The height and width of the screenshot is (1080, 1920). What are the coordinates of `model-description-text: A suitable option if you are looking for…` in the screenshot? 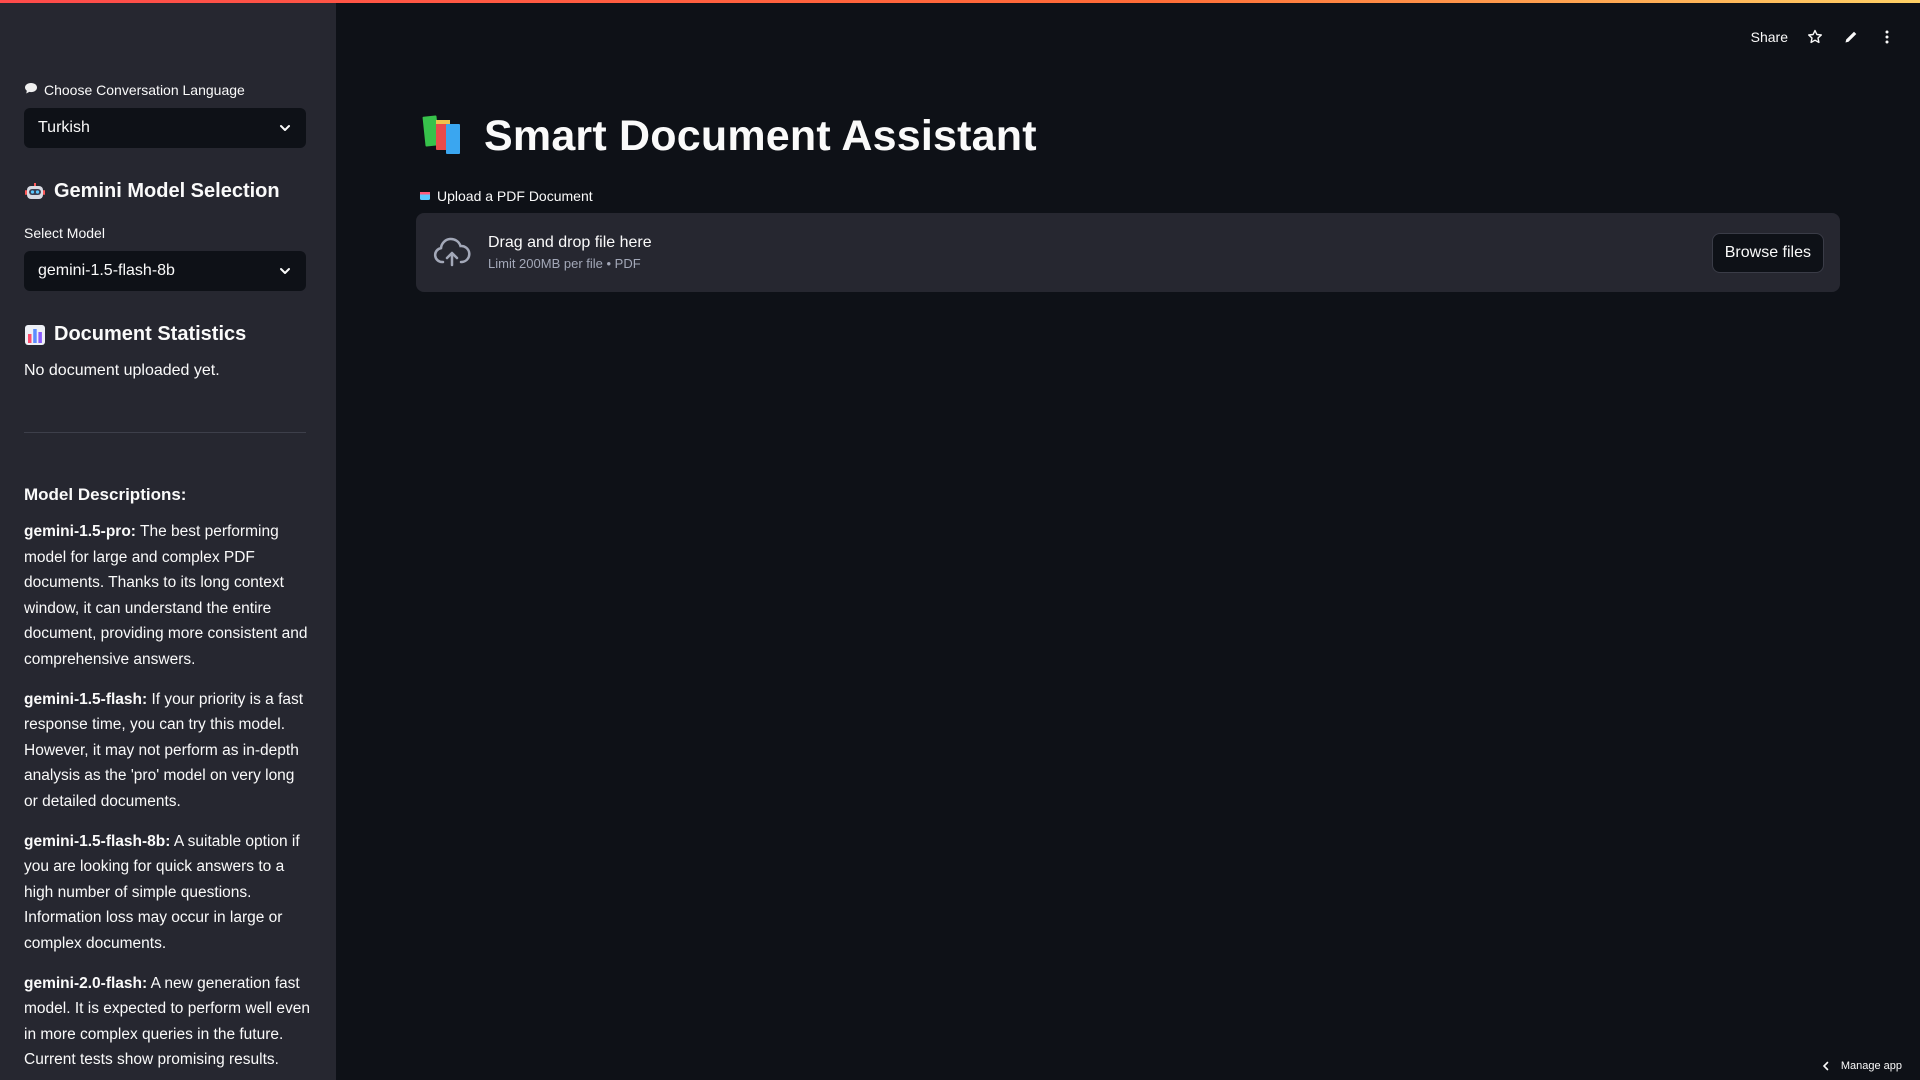 It's located at (162, 892).